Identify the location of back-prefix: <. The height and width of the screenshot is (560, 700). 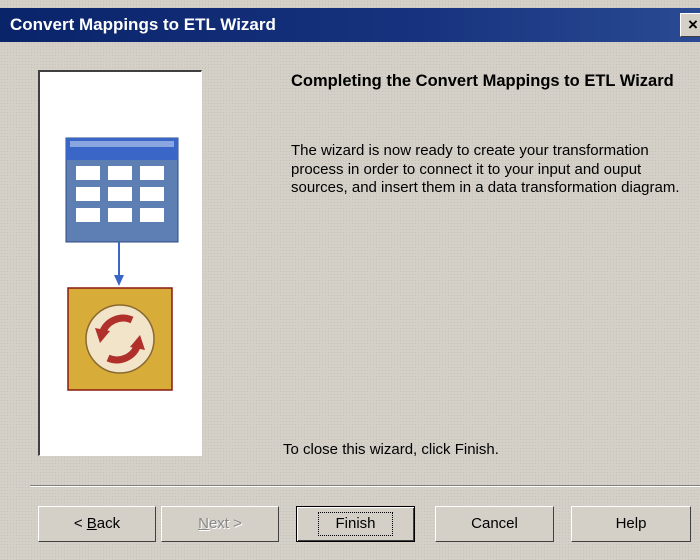
(80, 523).